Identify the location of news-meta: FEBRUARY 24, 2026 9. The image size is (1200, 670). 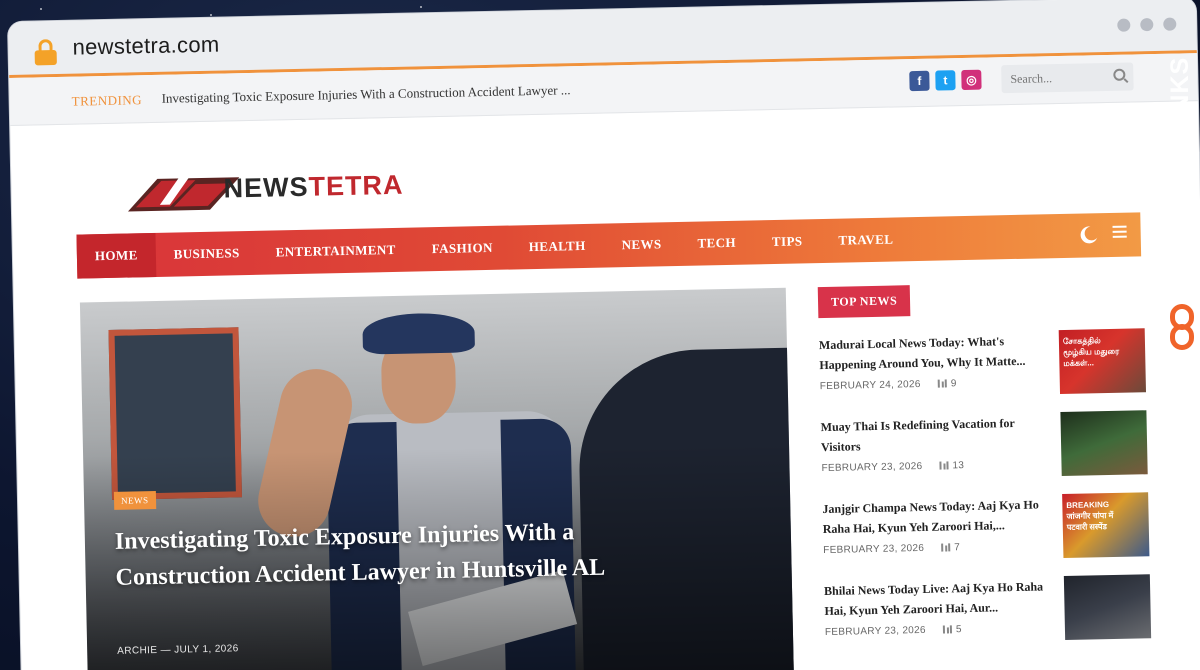
(888, 385).